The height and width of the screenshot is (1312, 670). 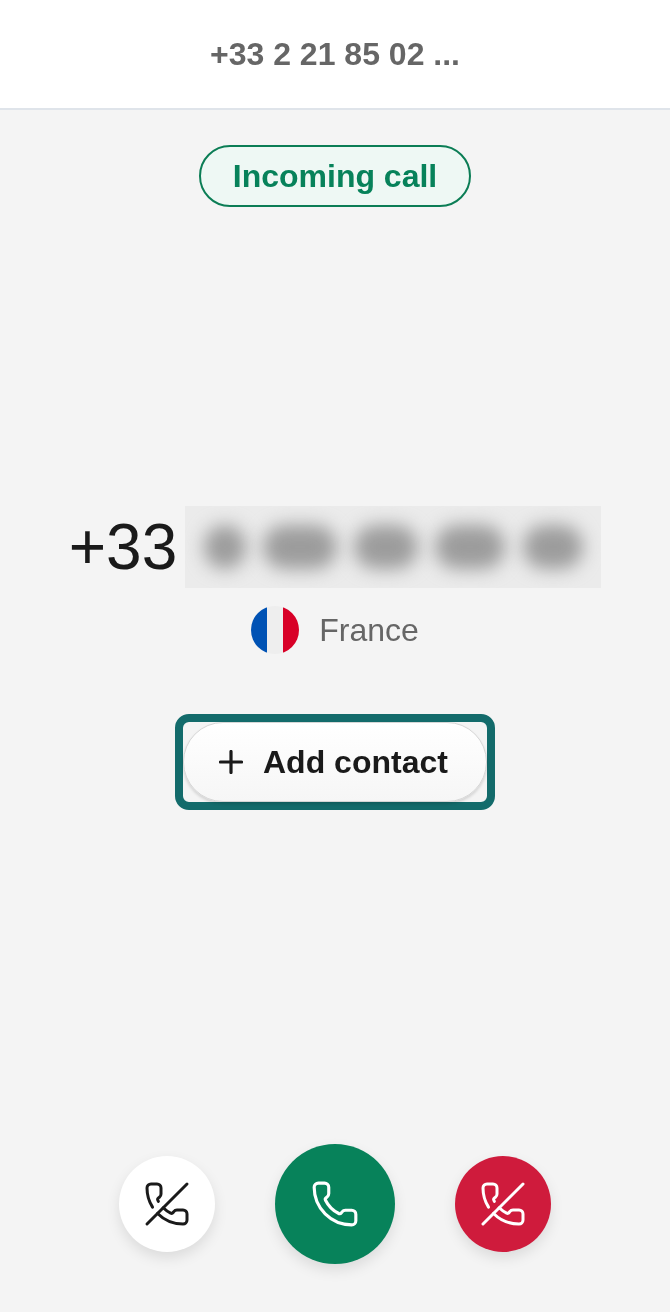 What do you see at coordinates (231, 762) in the screenshot?
I see `plus-icon` at bounding box center [231, 762].